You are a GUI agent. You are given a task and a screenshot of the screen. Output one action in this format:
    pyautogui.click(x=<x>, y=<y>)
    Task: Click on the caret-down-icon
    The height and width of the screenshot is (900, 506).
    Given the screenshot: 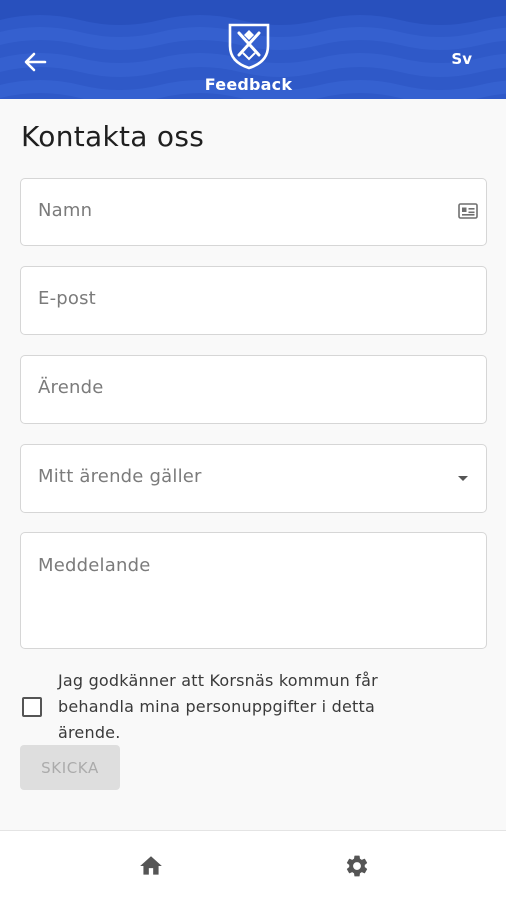 What is the action you would take?
    pyautogui.click(x=463, y=478)
    